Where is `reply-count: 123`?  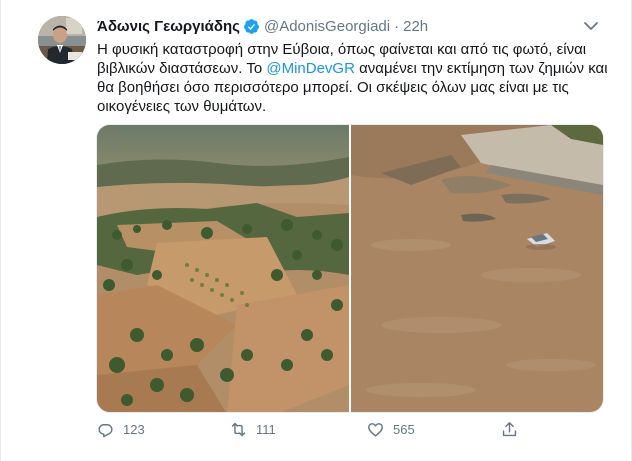 reply-count: 123 is located at coordinates (134, 429).